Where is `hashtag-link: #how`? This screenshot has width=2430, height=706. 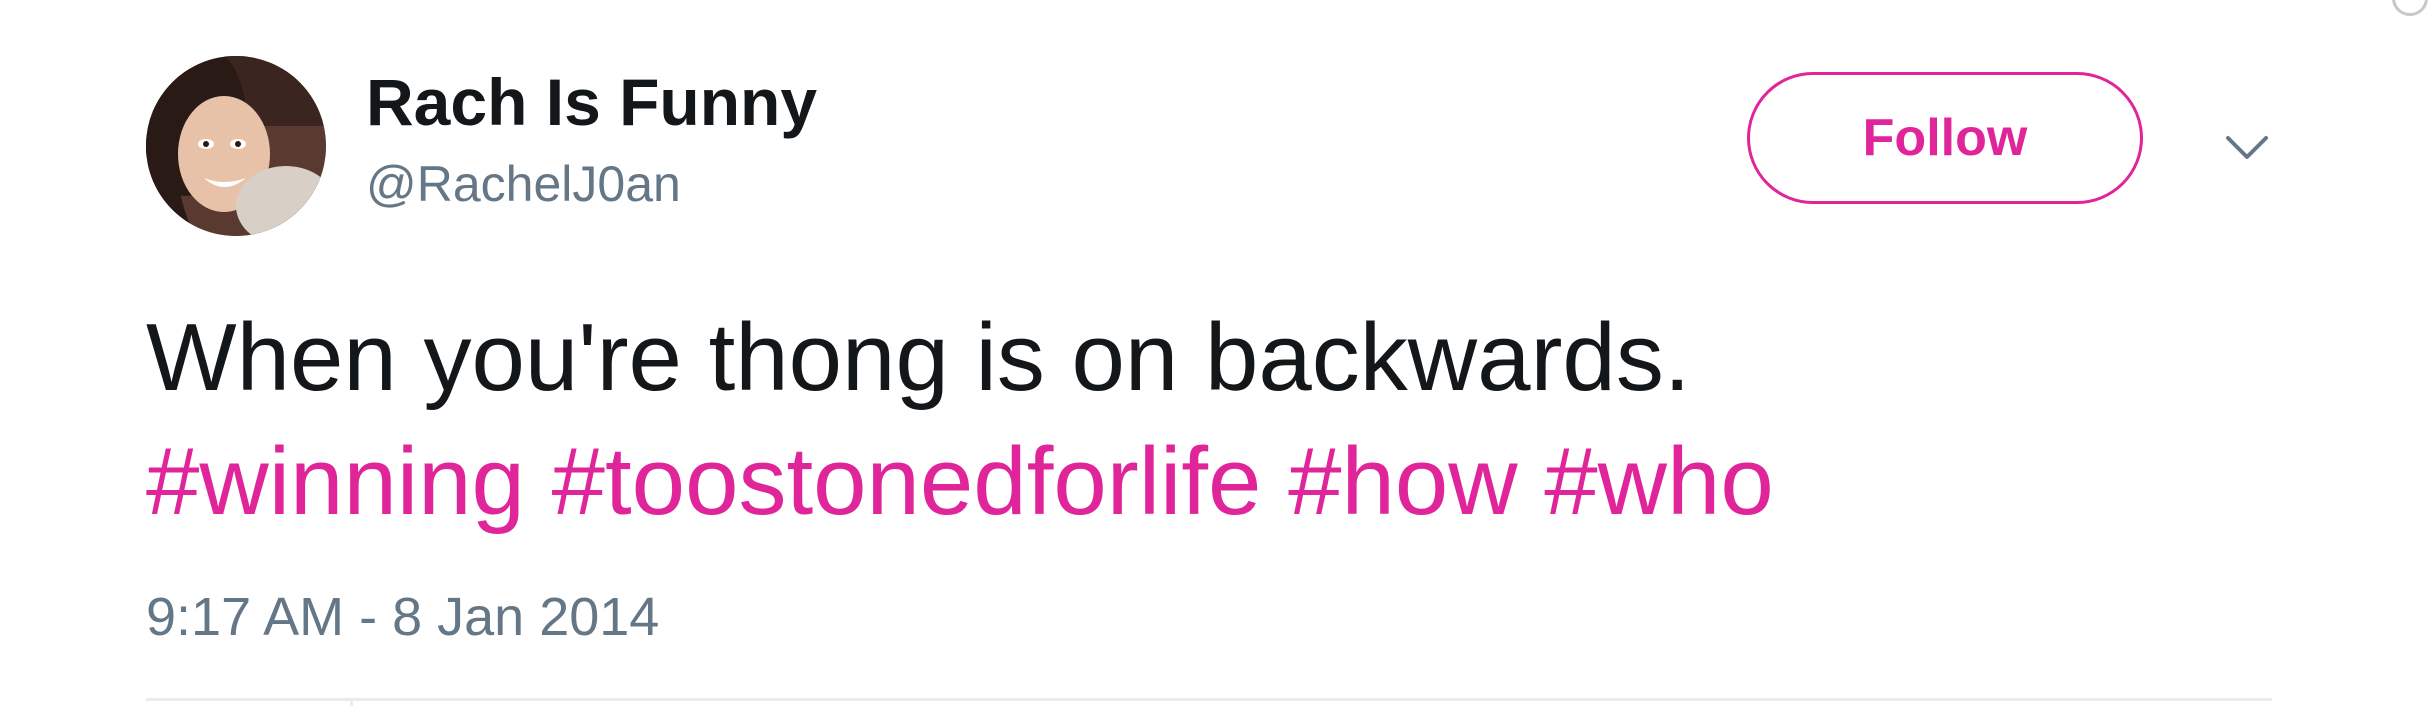 hashtag-link: #how is located at coordinates (1403, 481).